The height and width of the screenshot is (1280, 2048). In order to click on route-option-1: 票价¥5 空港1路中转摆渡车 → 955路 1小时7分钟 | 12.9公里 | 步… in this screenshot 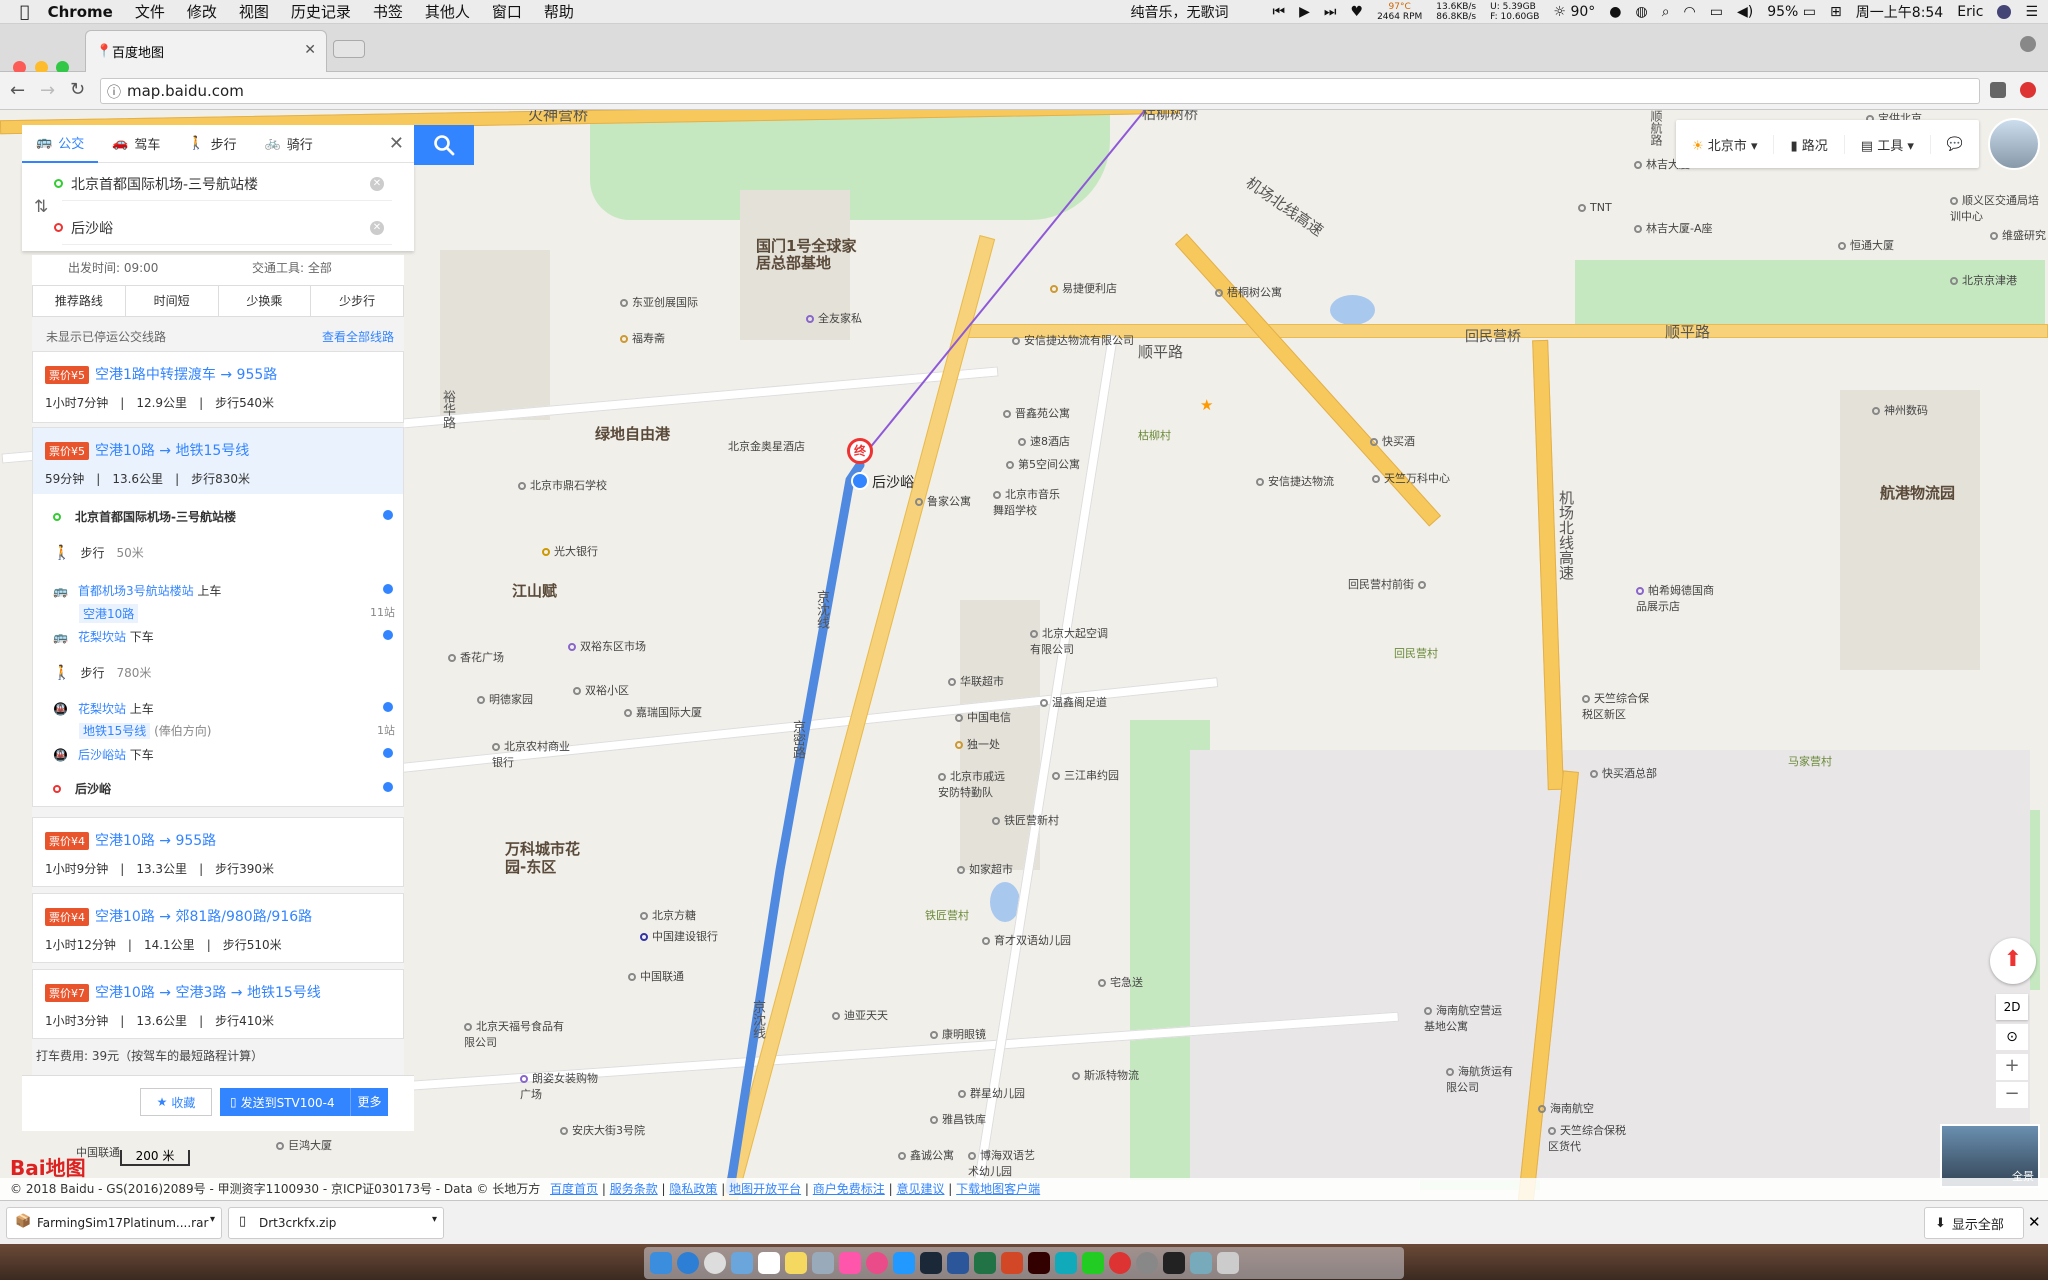, I will do `click(218, 387)`.